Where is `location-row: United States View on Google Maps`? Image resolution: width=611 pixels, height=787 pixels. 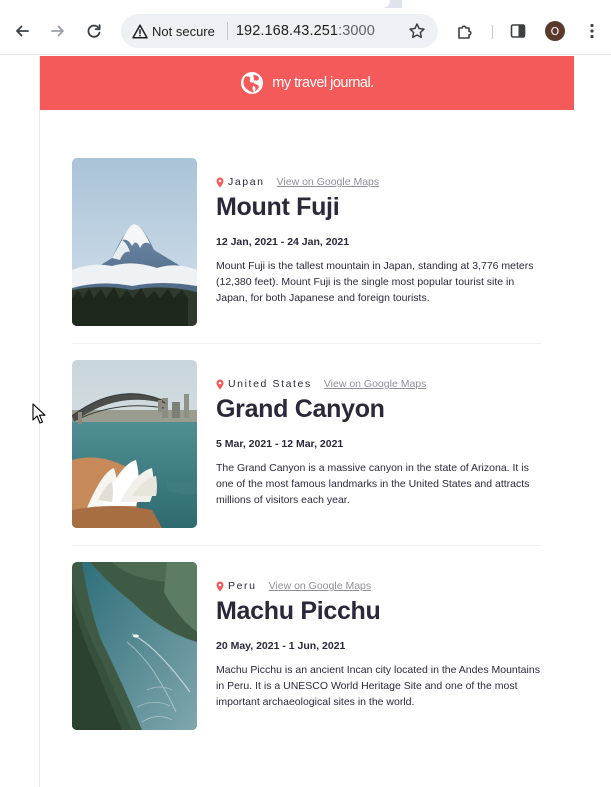
location-row: United States View on Google Maps is located at coordinates (378, 384).